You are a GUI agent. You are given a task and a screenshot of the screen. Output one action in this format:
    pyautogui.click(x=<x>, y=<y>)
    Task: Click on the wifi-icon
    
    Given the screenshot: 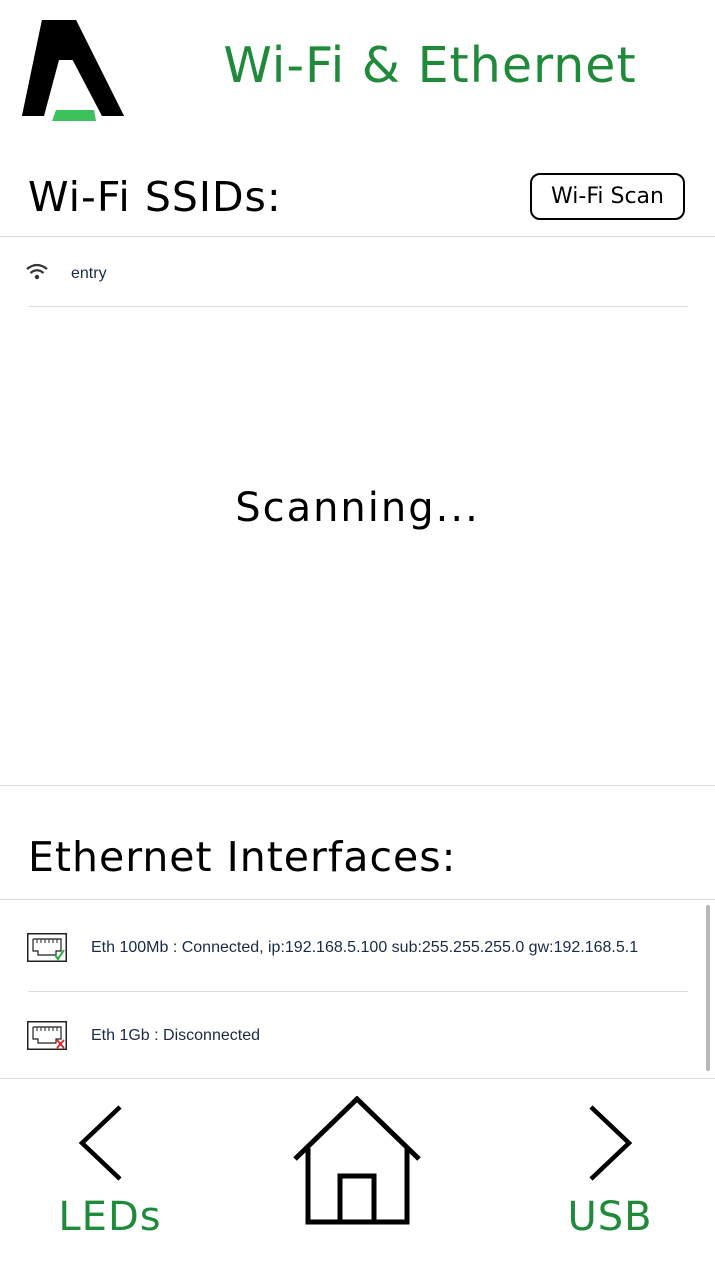 What is the action you would take?
    pyautogui.click(x=37, y=272)
    